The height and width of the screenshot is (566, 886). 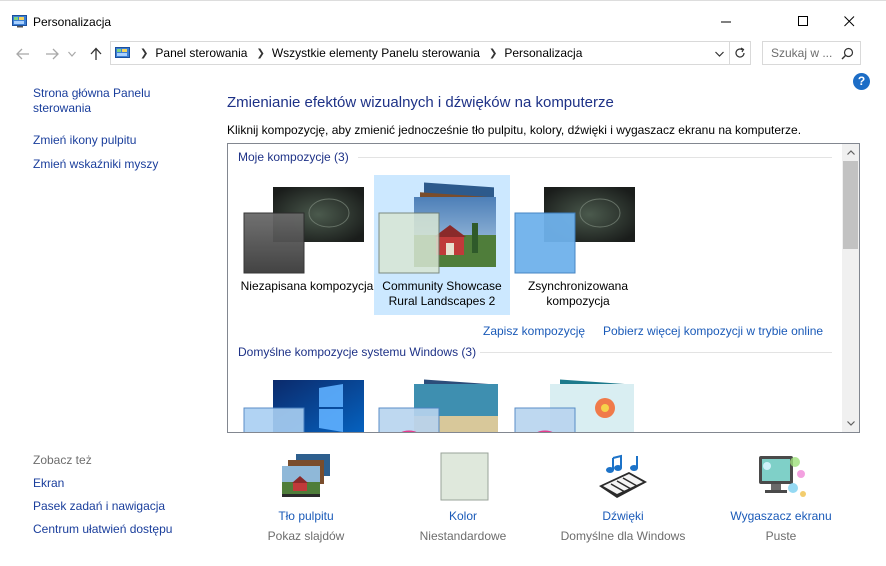 I want to click on sounds-icon, so click(x=623, y=477).